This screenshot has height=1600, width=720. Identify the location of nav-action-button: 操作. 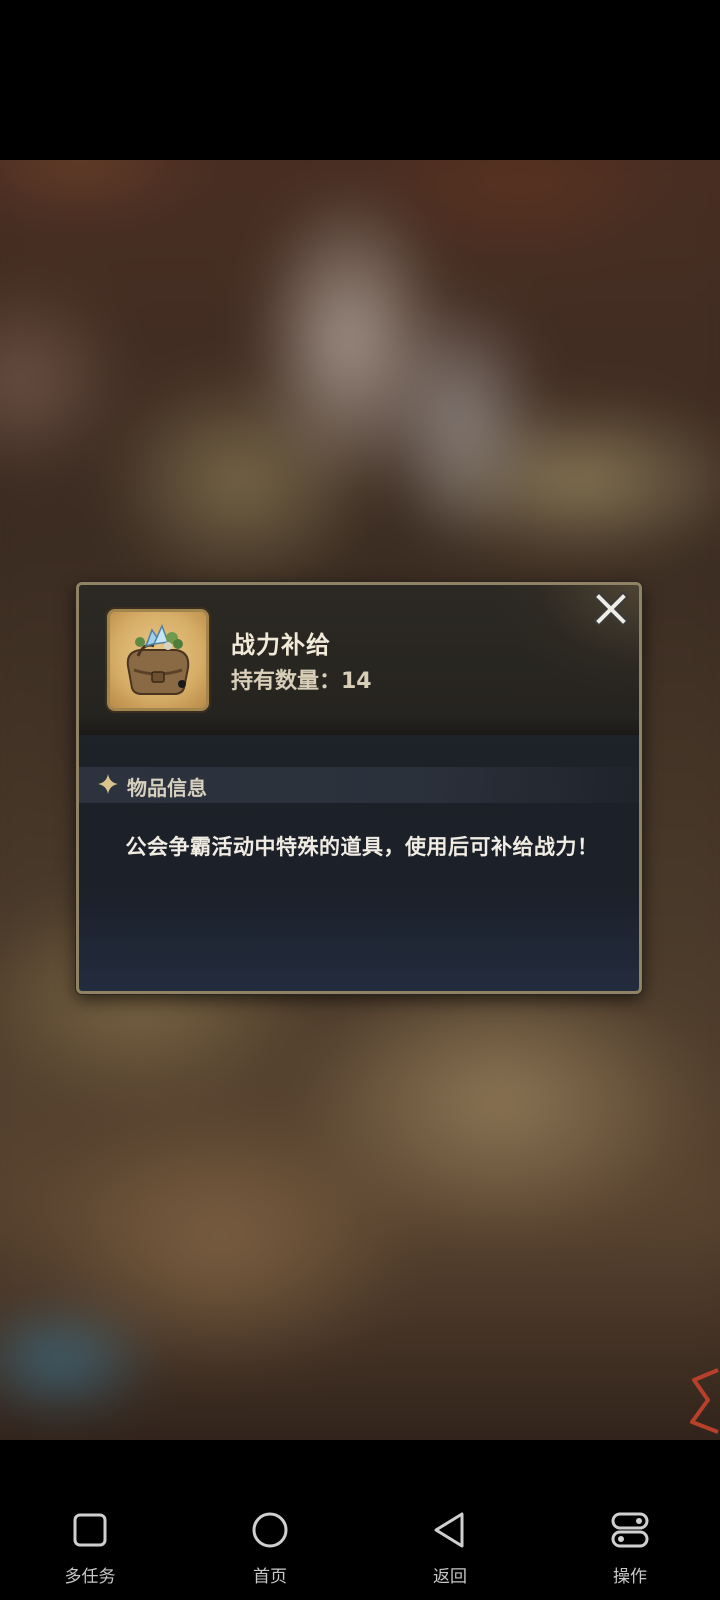
(630, 1520).